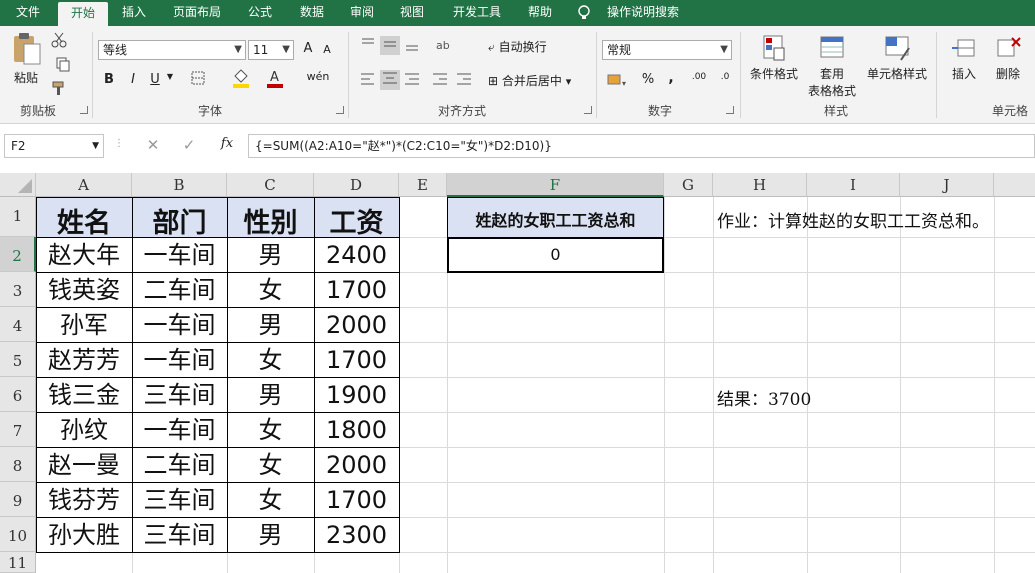  What do you see at coordinates (84, 290) in the screenshot?
I see `table-cell: 钱英姿` at bounding box center [84, 290].